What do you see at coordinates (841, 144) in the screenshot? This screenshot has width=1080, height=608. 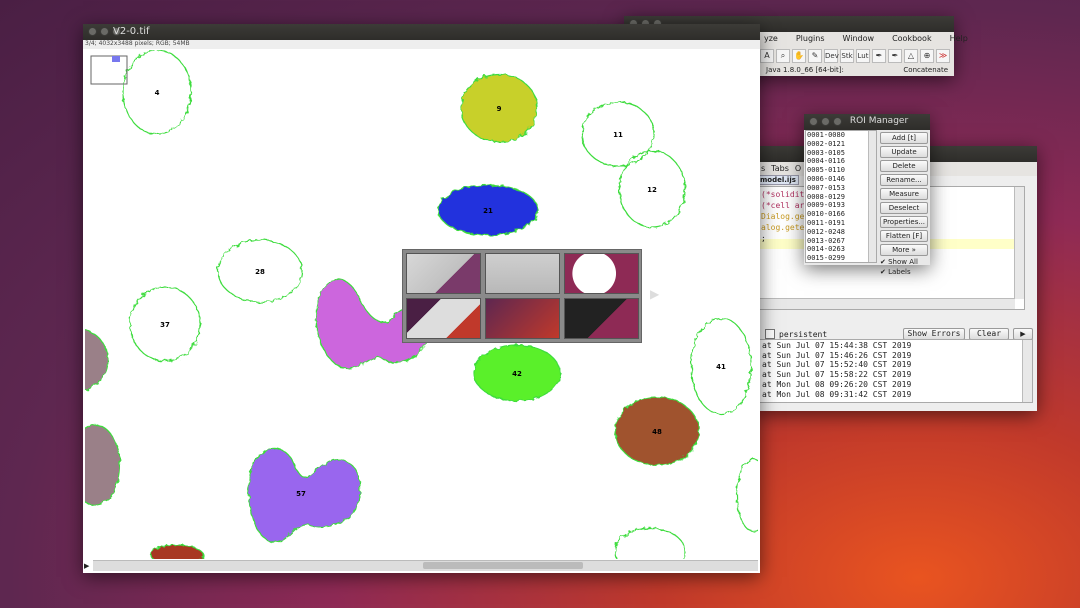 I see `roi-list-item: 0002-0121` at bounding box center [841, 144].